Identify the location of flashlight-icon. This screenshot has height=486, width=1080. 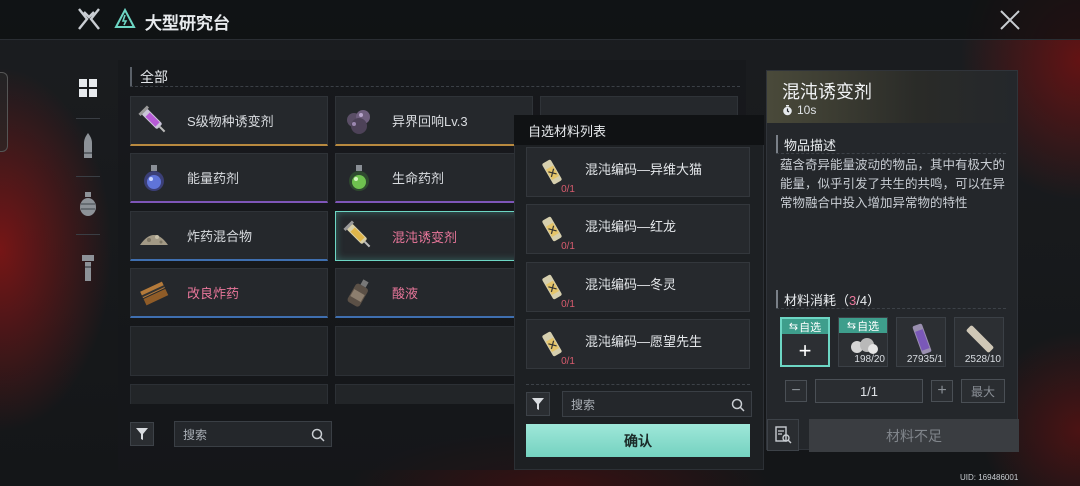
(88, 268).